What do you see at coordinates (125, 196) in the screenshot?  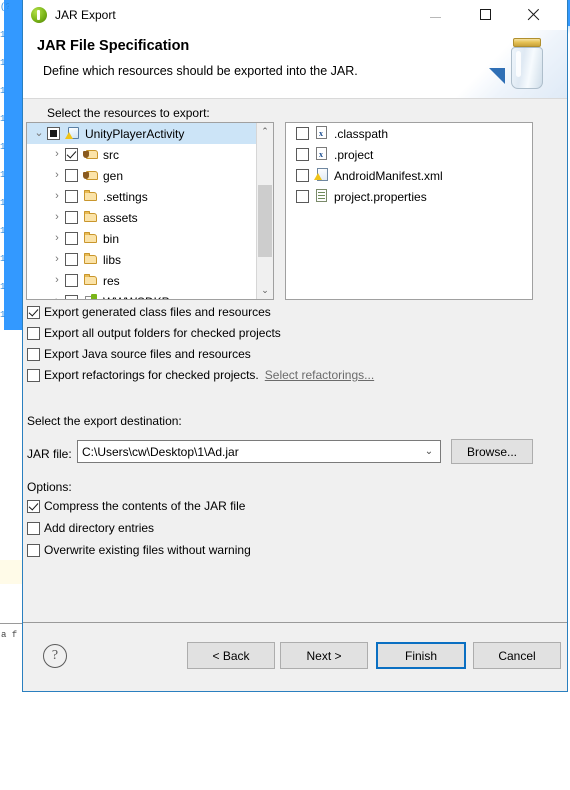 I see `tree-row-label: .settings` at bounding box center [125, 196].